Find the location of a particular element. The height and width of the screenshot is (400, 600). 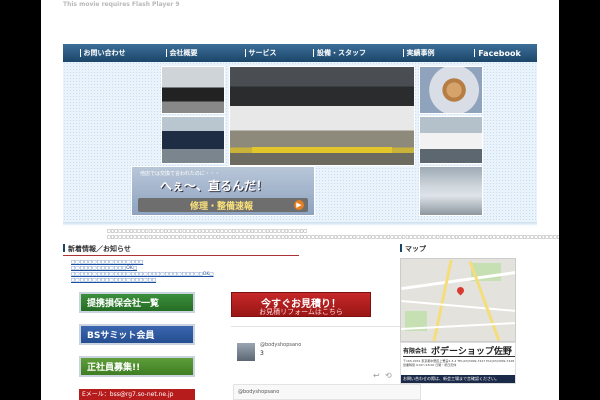

map-road is located at coordinates (442, 300).